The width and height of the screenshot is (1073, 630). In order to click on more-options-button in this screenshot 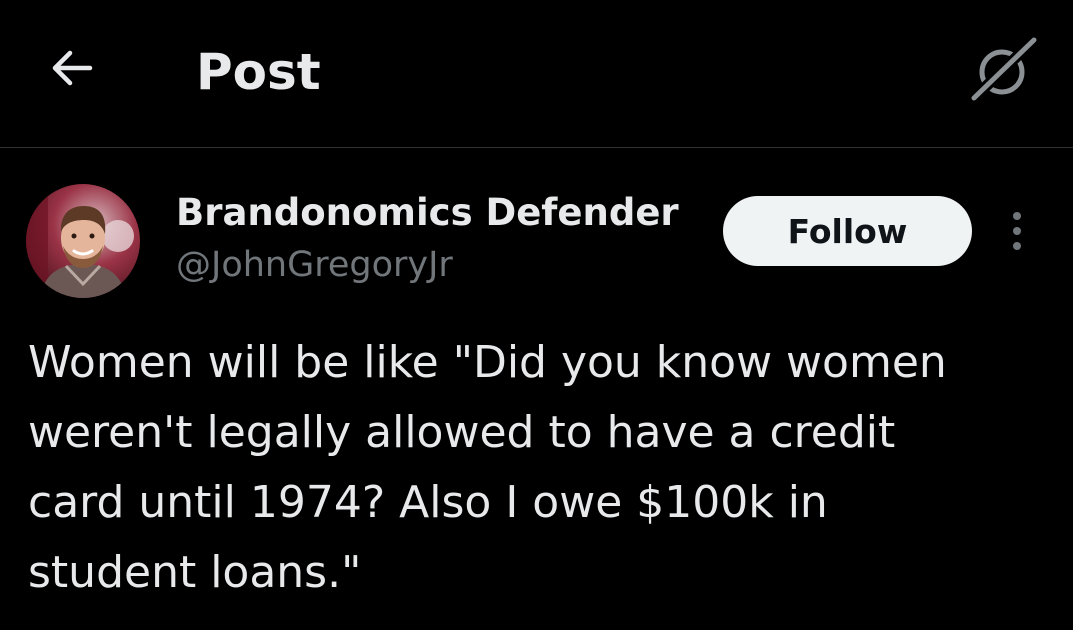, I will do `click(1017, 231)`.